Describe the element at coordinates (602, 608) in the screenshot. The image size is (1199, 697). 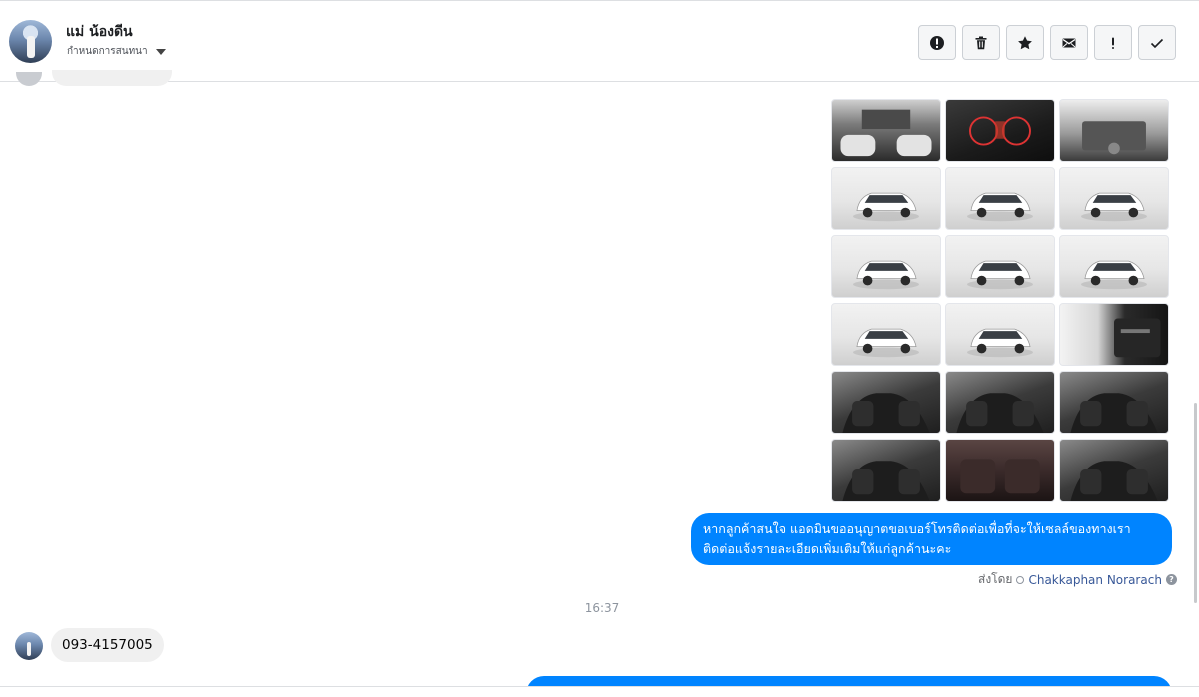
I see `message-timestamp: 16:37` at that location.